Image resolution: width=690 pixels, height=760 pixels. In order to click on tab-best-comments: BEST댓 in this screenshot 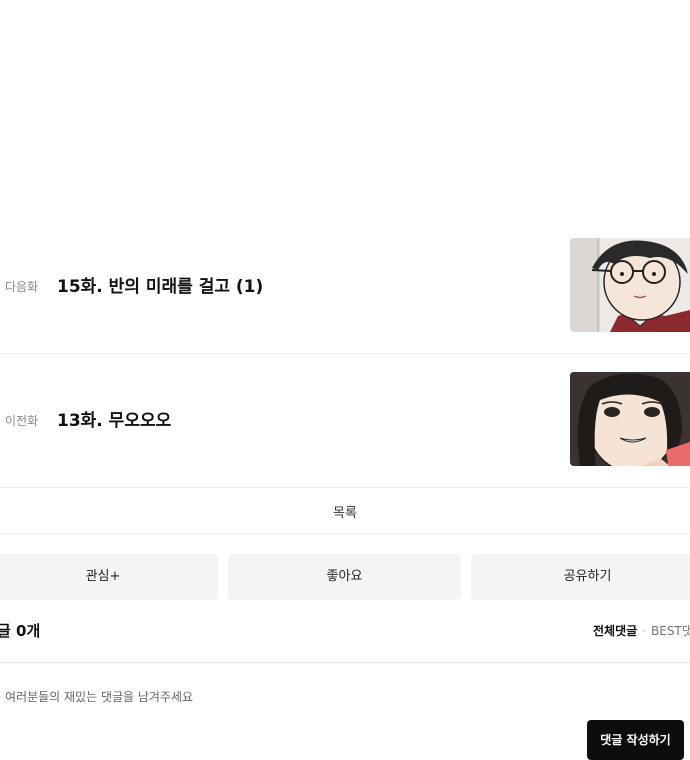, I will do `click(670, 631)`.